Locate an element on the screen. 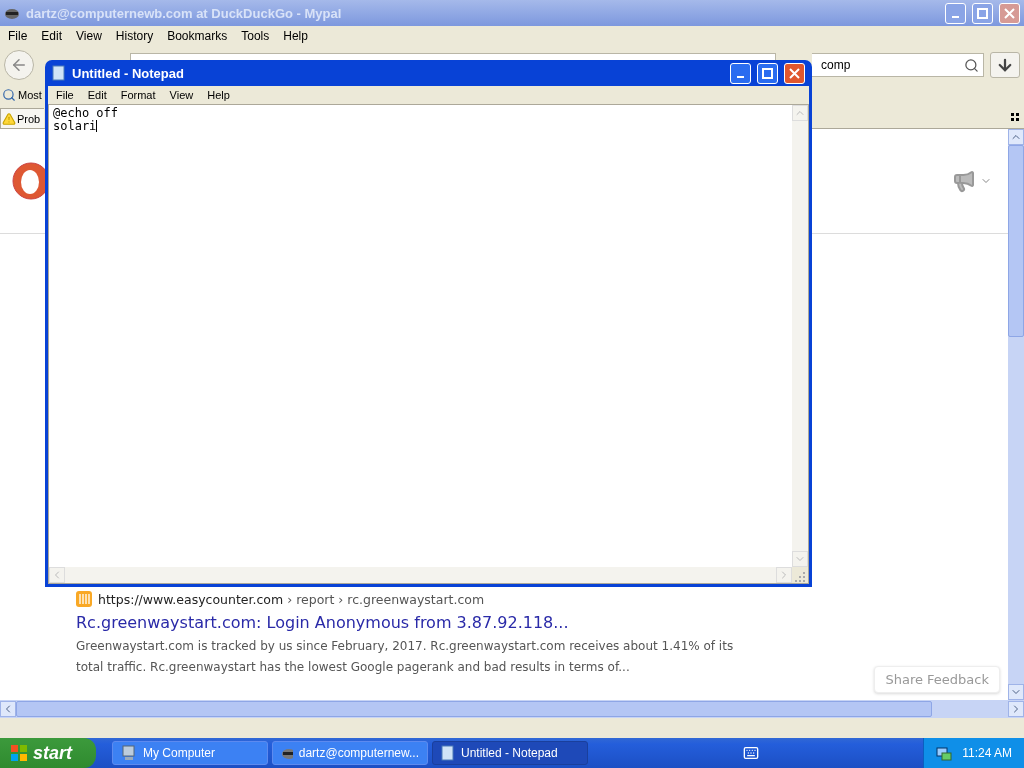 The height and width of the screenshot is (768, 1024). computer-icon is located at coordinates (129, 753).